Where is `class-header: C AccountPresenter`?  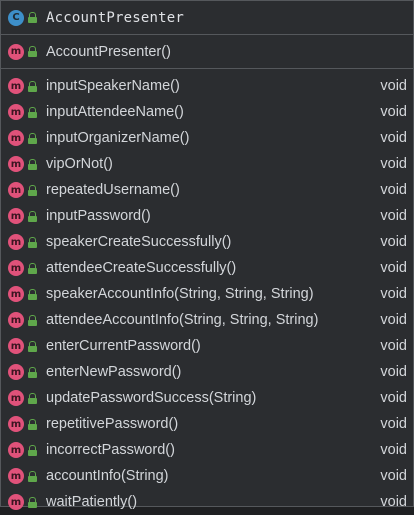
class-header: C AccountPresenter is located at coordinates (207, 18).